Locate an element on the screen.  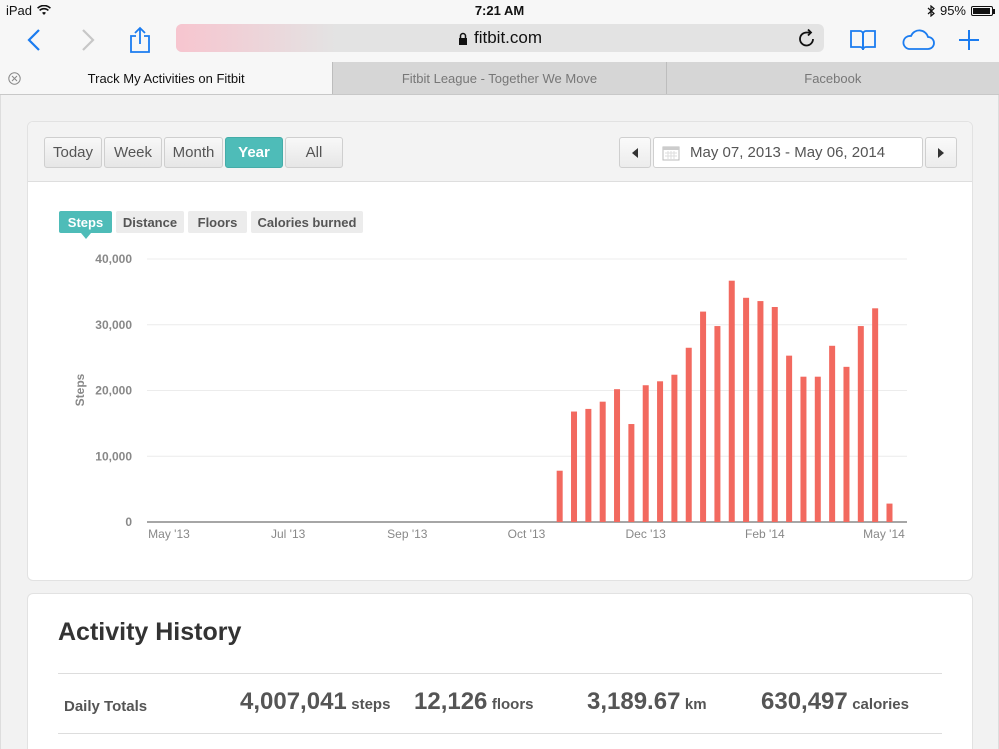
total-value: 4,007,041 is located at coordinates (293, 701).